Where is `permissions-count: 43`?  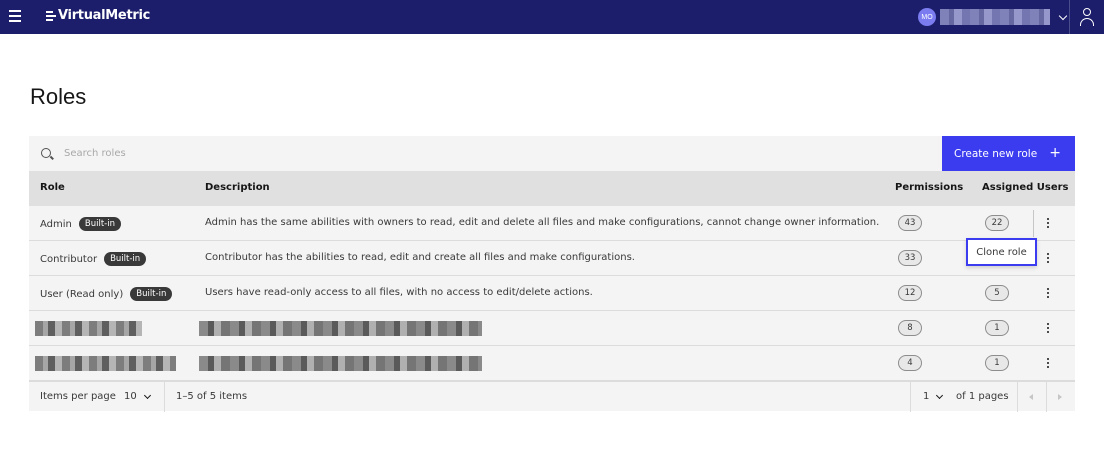 permissions-count: 43 is located at coordinates (910, 223).